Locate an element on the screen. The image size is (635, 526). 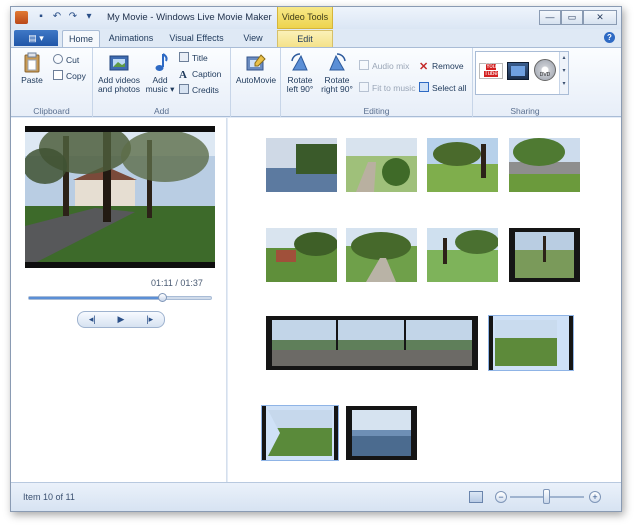
redo-icon: ↷ is located at coordinates (73, 17).